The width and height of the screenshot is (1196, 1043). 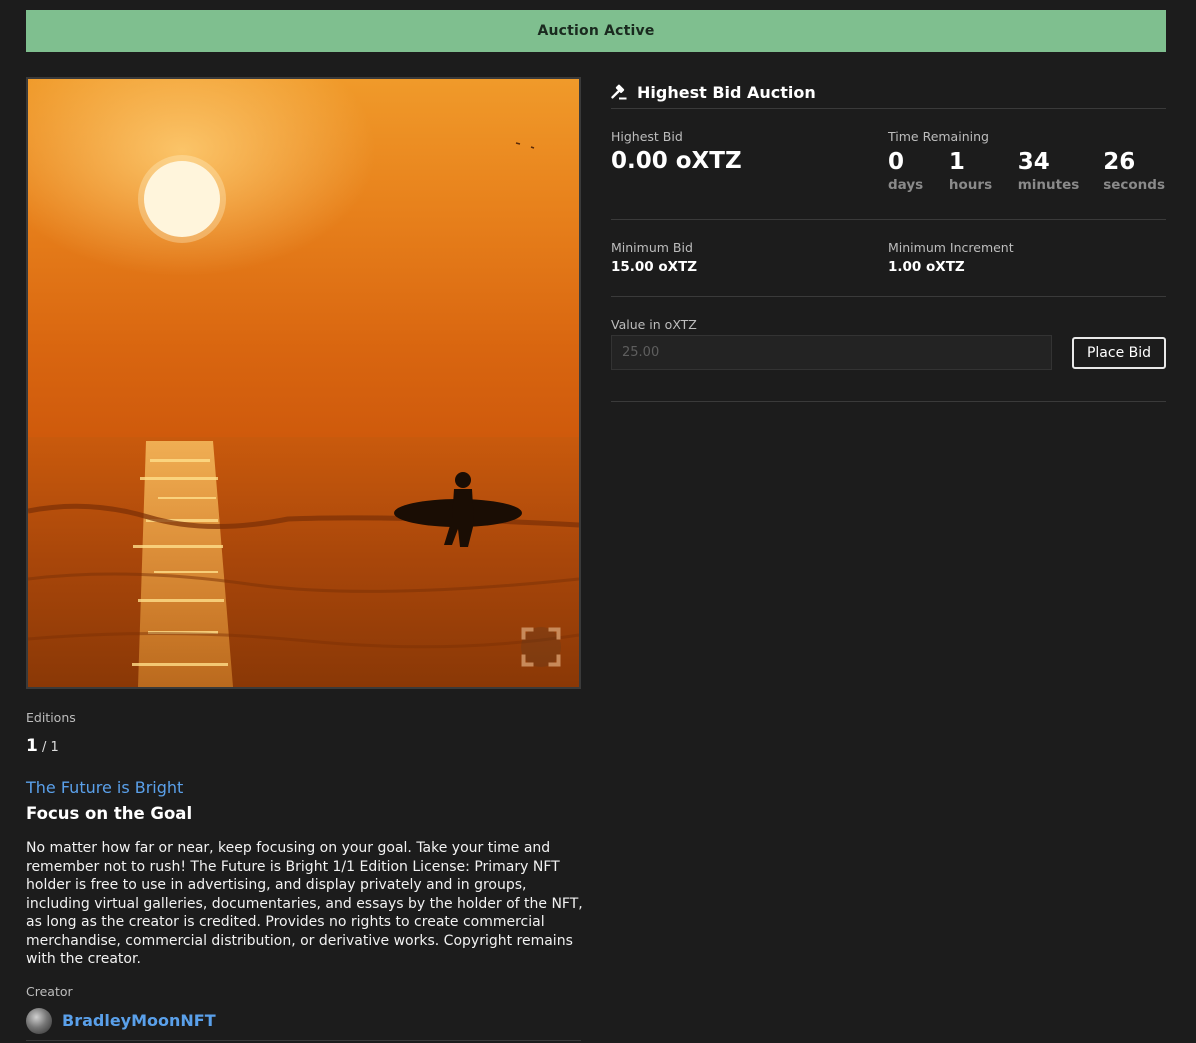 What do you see at coordinates (918, 170) in the screenshot?
I see `countdown-days: 0 days` at bounding box center [918, 170].